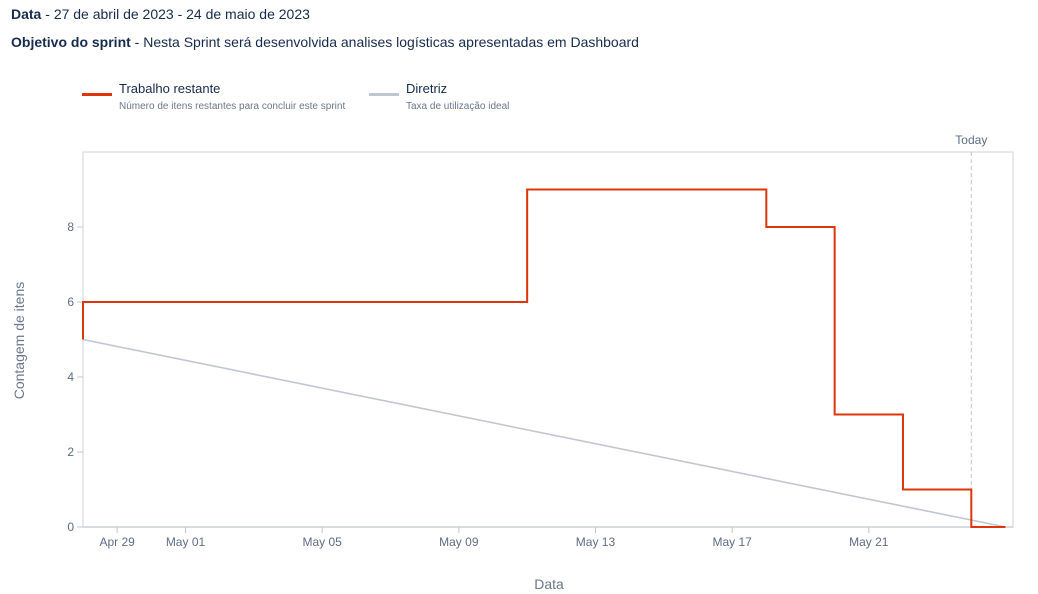 This screenshot has height=594, width=1038. Describe the element at coordinates (459, 542) in the screenshot. I see `x-tick-label: May 09` at that location.